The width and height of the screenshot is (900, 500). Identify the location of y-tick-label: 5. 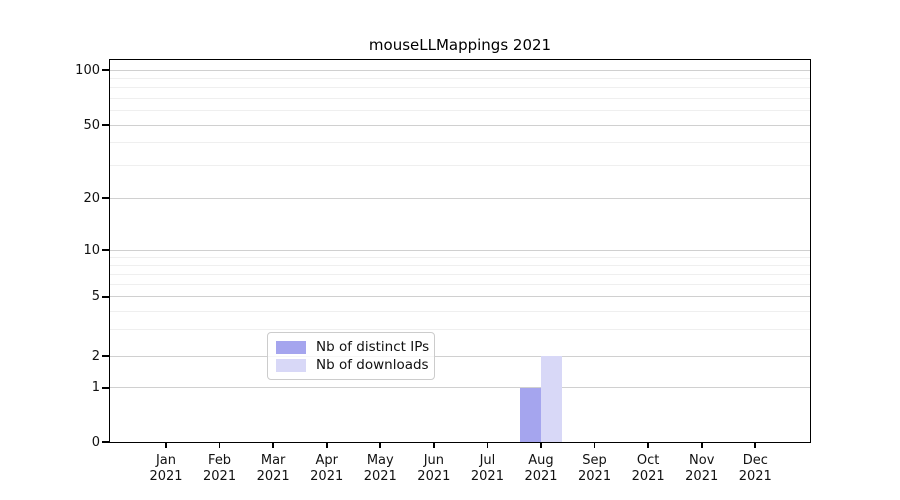
(95, 297).